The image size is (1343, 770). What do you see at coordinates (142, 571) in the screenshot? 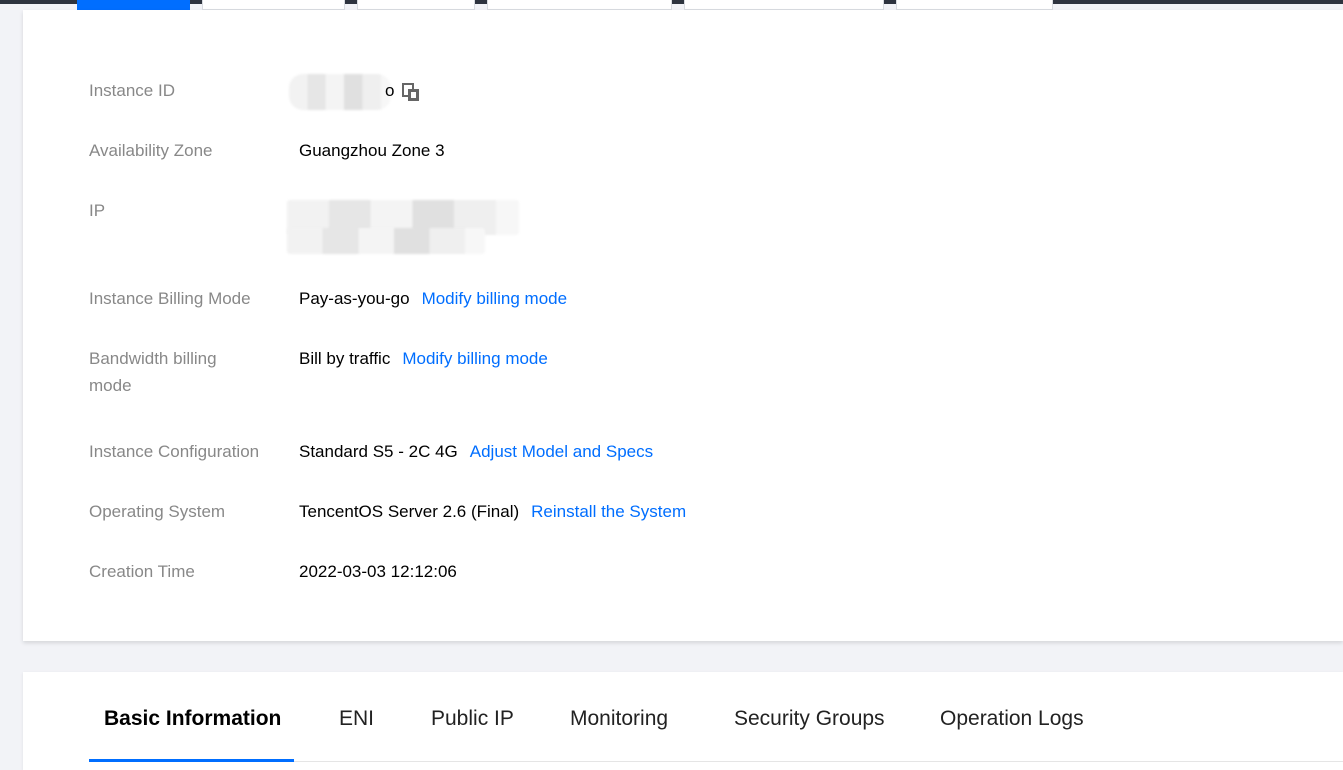
I see `creation-time-label: Creation Time` at bounding box center [142, 571].